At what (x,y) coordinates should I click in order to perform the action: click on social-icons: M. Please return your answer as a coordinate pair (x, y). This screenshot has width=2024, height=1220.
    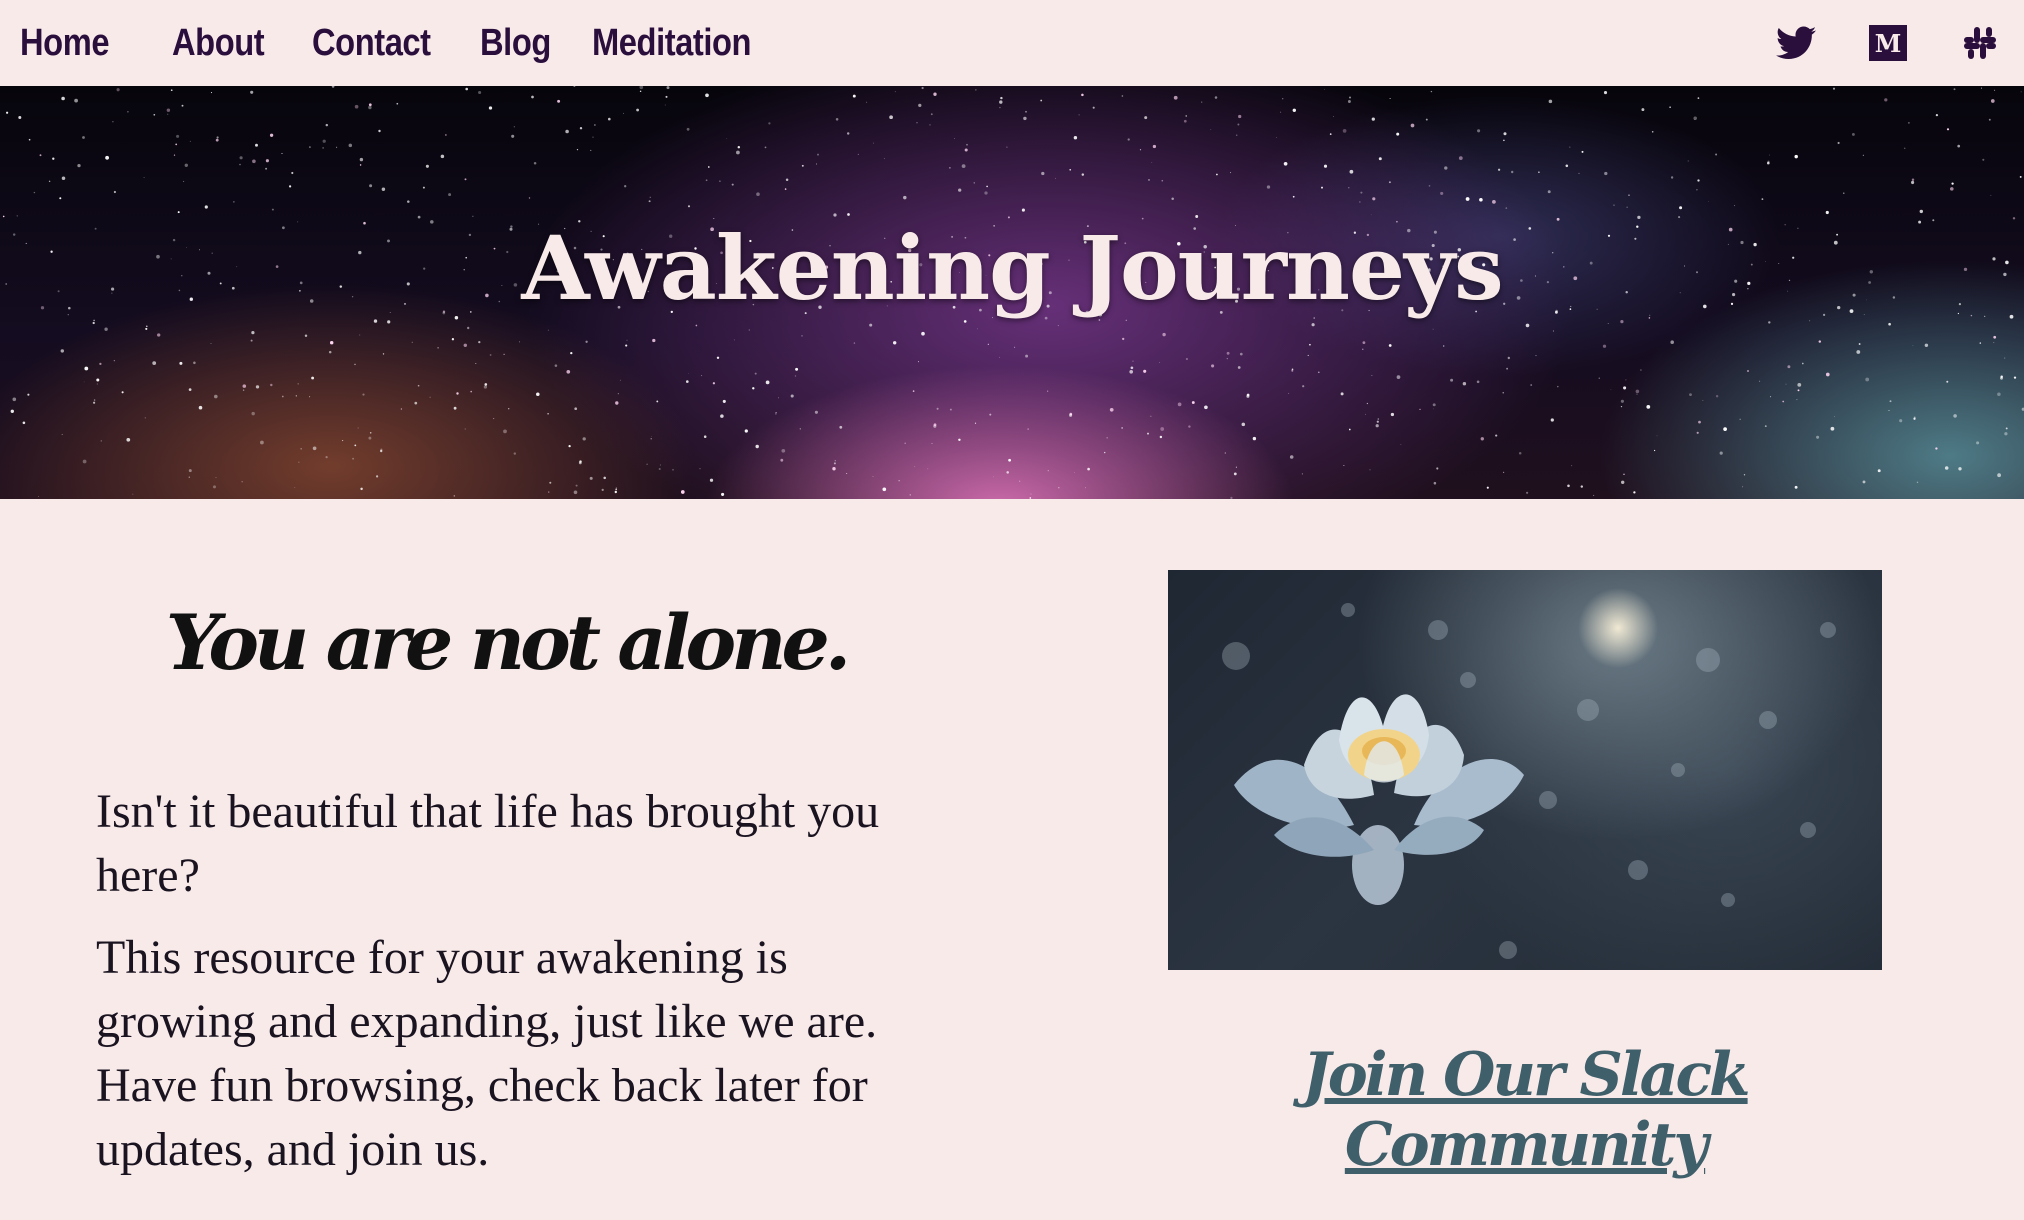
    Looking at the image, I should click on (1888, 43).